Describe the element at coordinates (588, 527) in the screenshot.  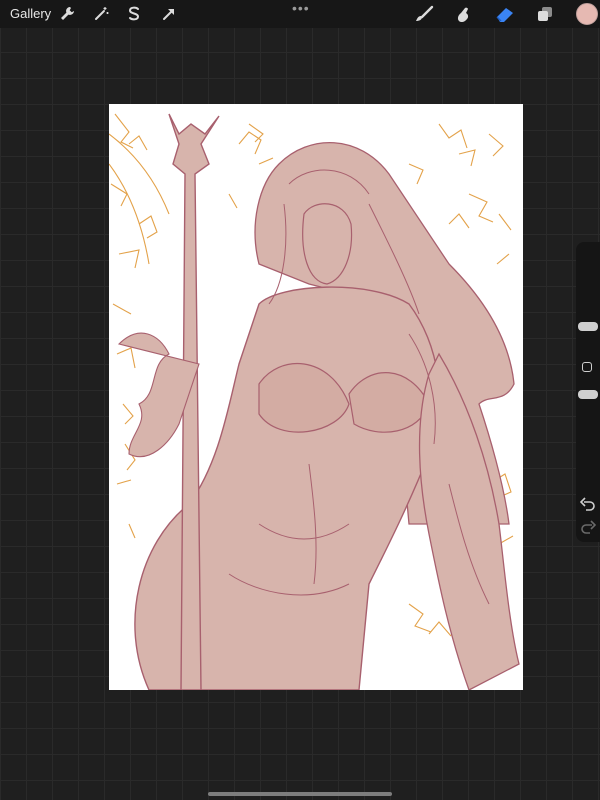
I see `redo-icon` at that location.